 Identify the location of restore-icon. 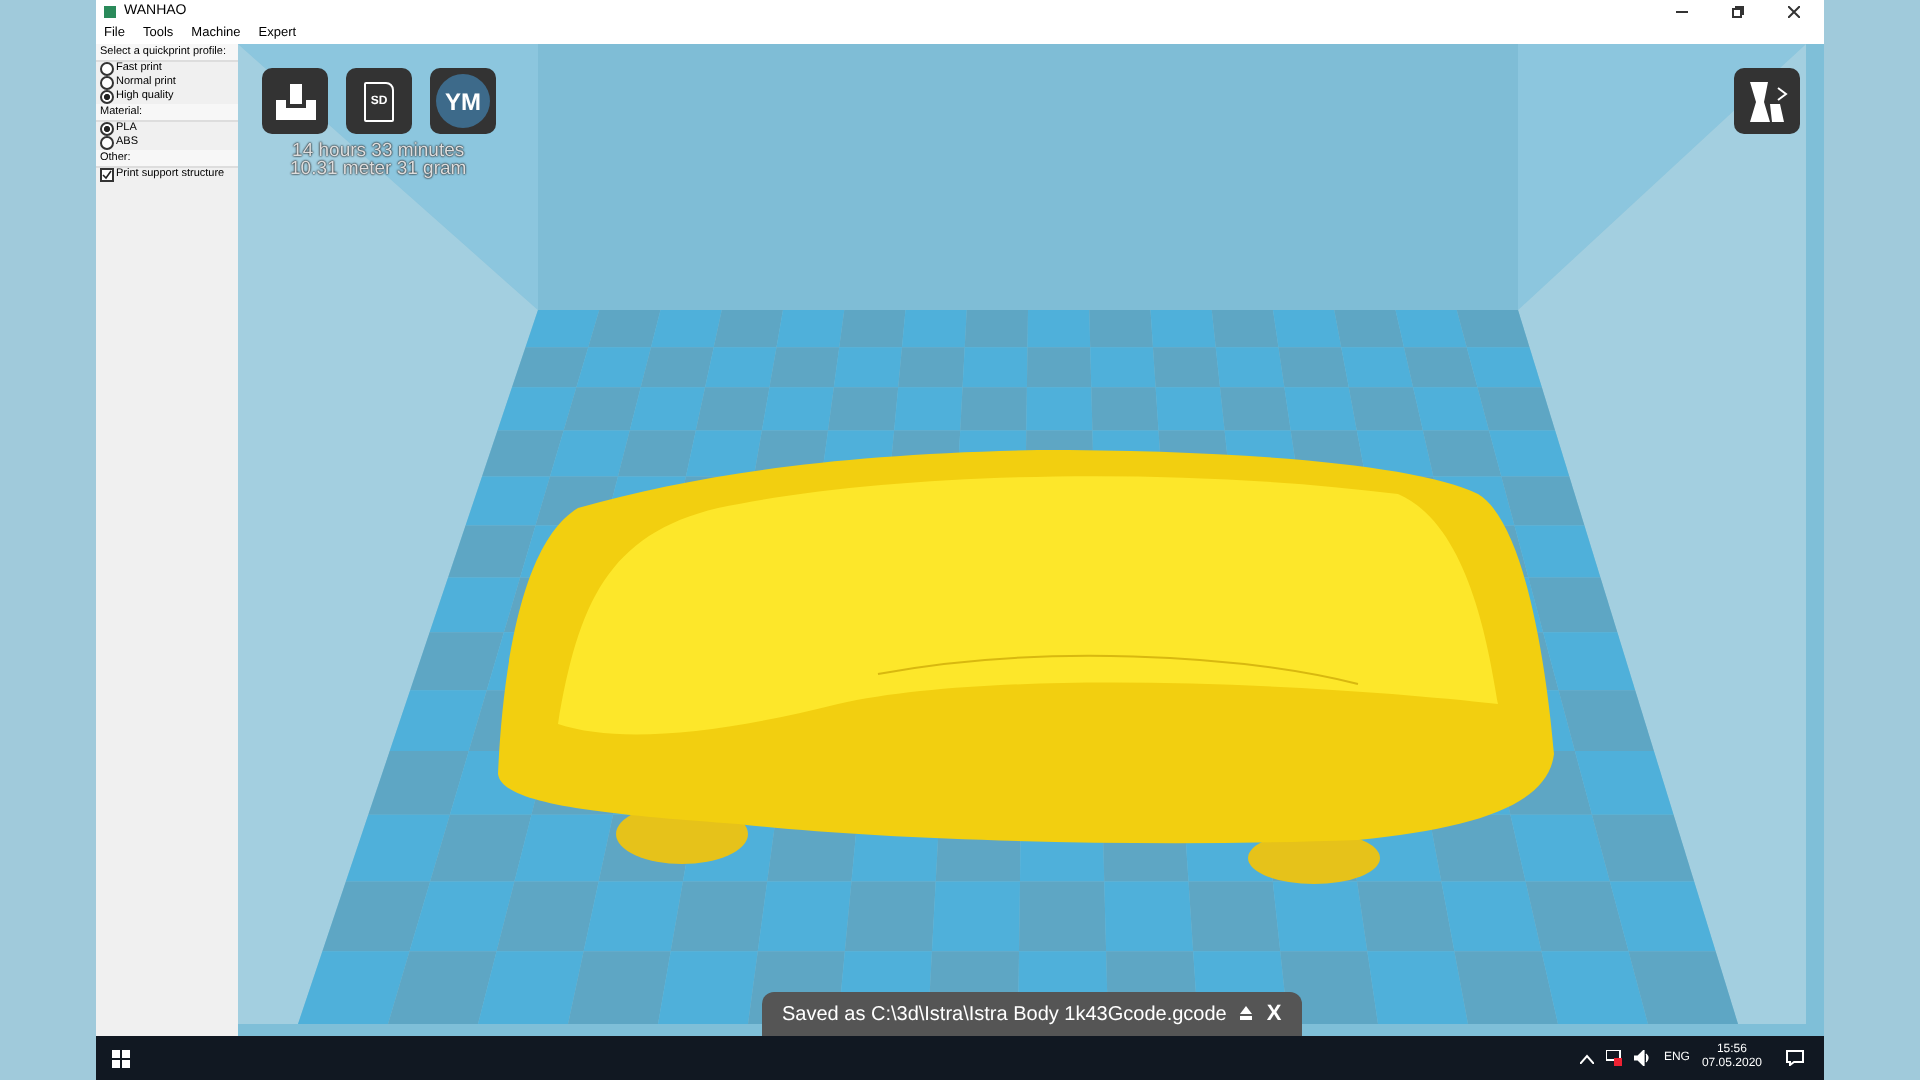
(1738, 11).